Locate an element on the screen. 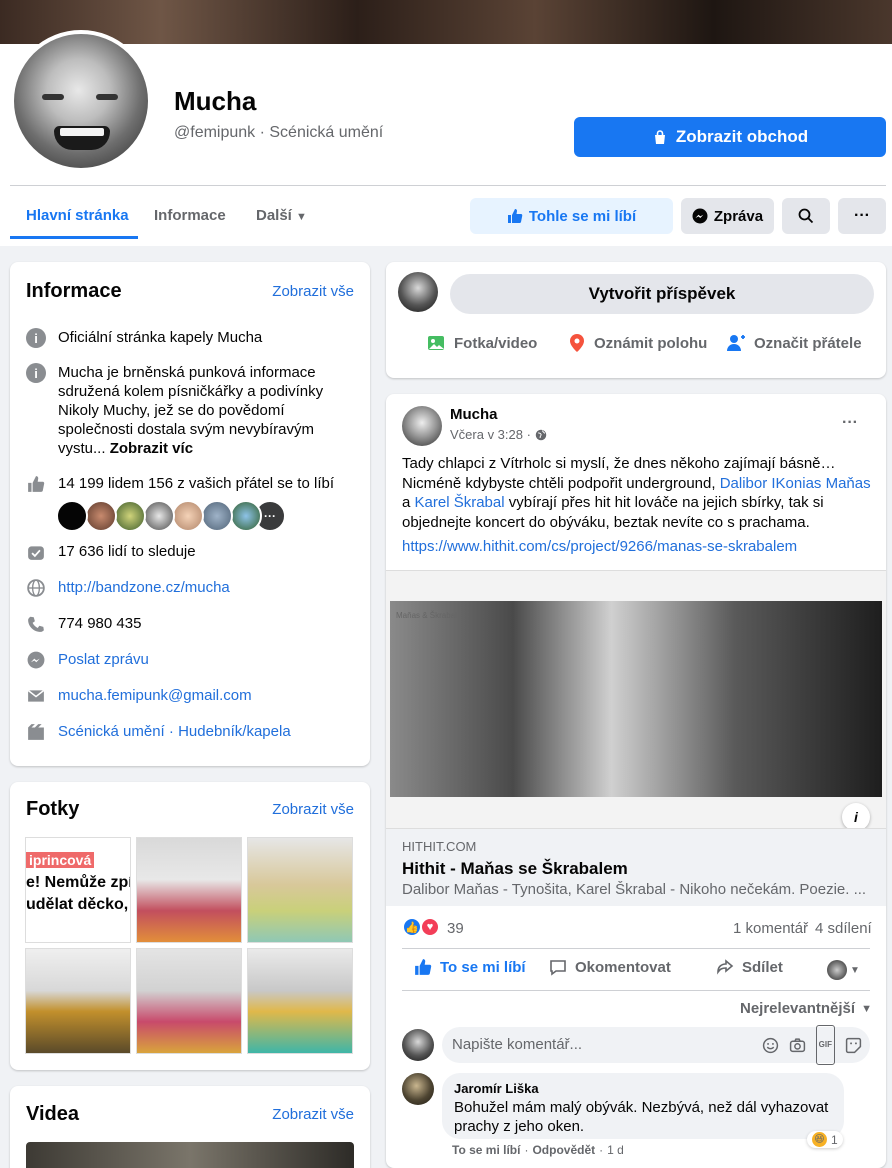 Image resolution: width=892 pixels, height=1168 pixels. tab-more: Další ▼ is located at coordinates (281, 219).